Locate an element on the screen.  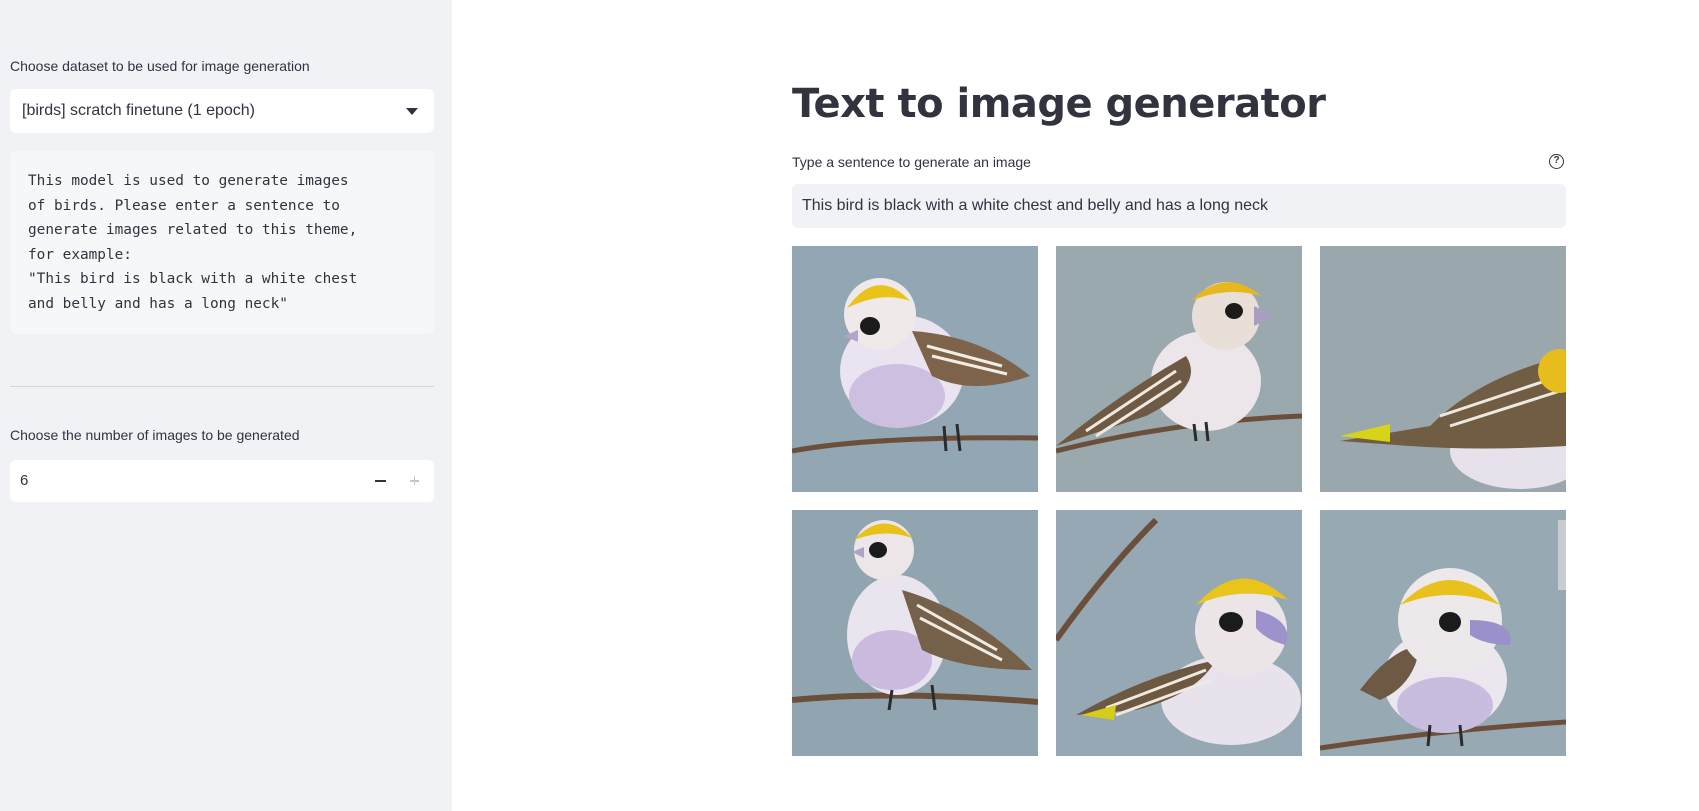
sentence-input is located at coordinates (1179, 206).